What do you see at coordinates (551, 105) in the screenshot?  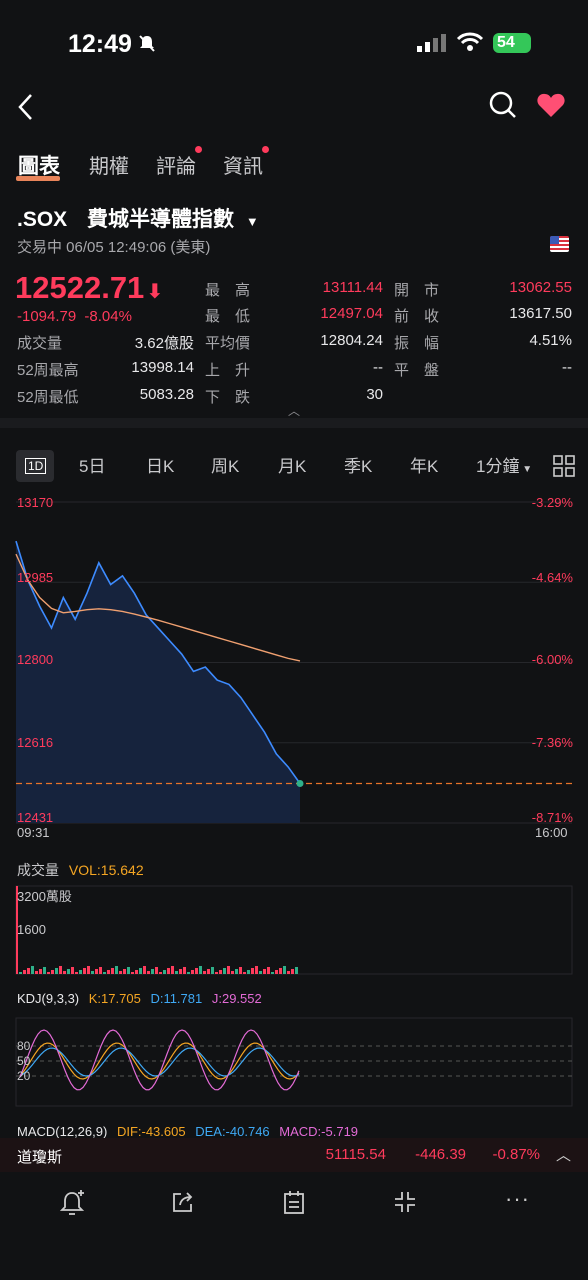 I see `favorite-heart-icon` at bounding box center [551, 105].